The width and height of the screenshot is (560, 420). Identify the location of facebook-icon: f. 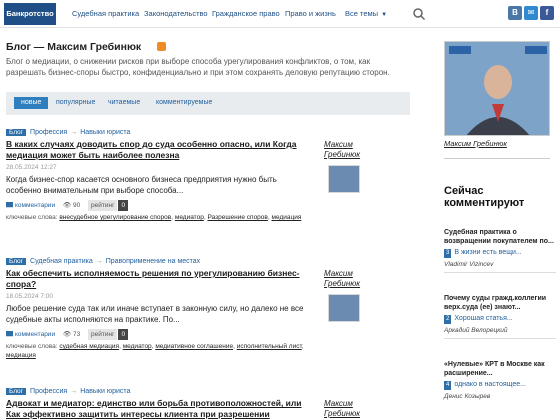
(547, 13).